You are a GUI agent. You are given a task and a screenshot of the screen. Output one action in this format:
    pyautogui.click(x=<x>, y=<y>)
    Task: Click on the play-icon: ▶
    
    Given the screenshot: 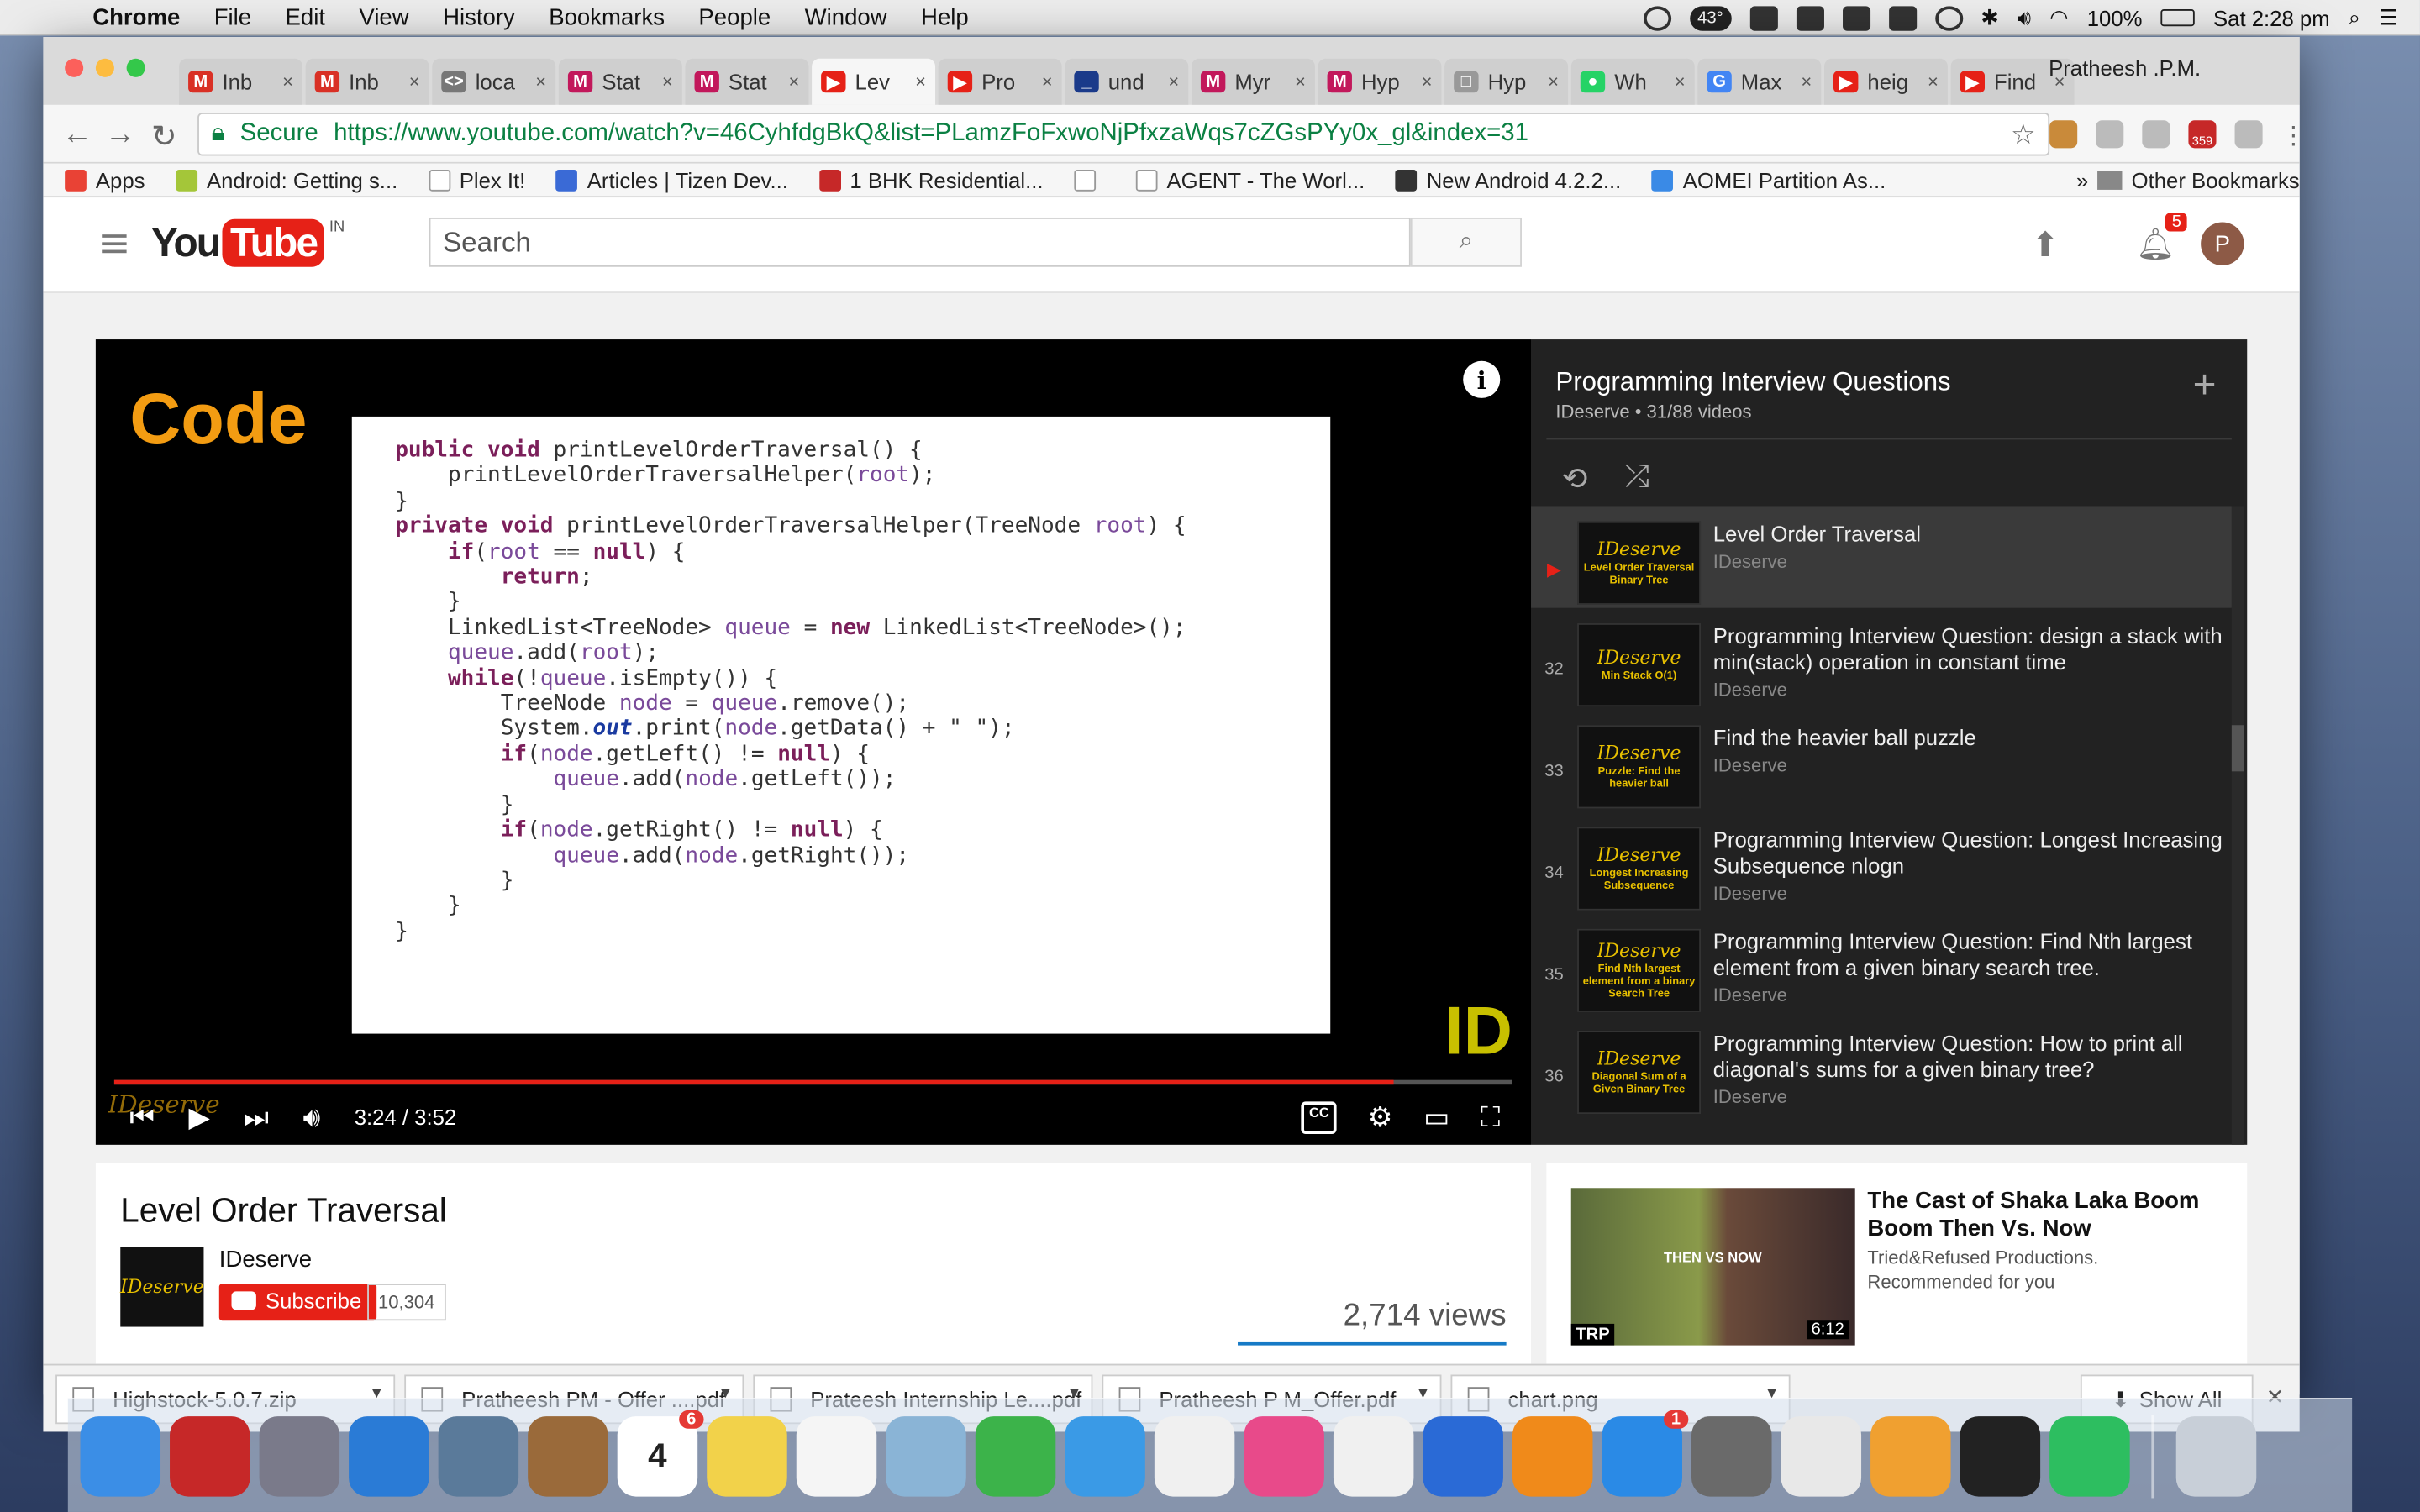 What is the action you would take?
    pyautogui.click(x=199, y=1116)
    